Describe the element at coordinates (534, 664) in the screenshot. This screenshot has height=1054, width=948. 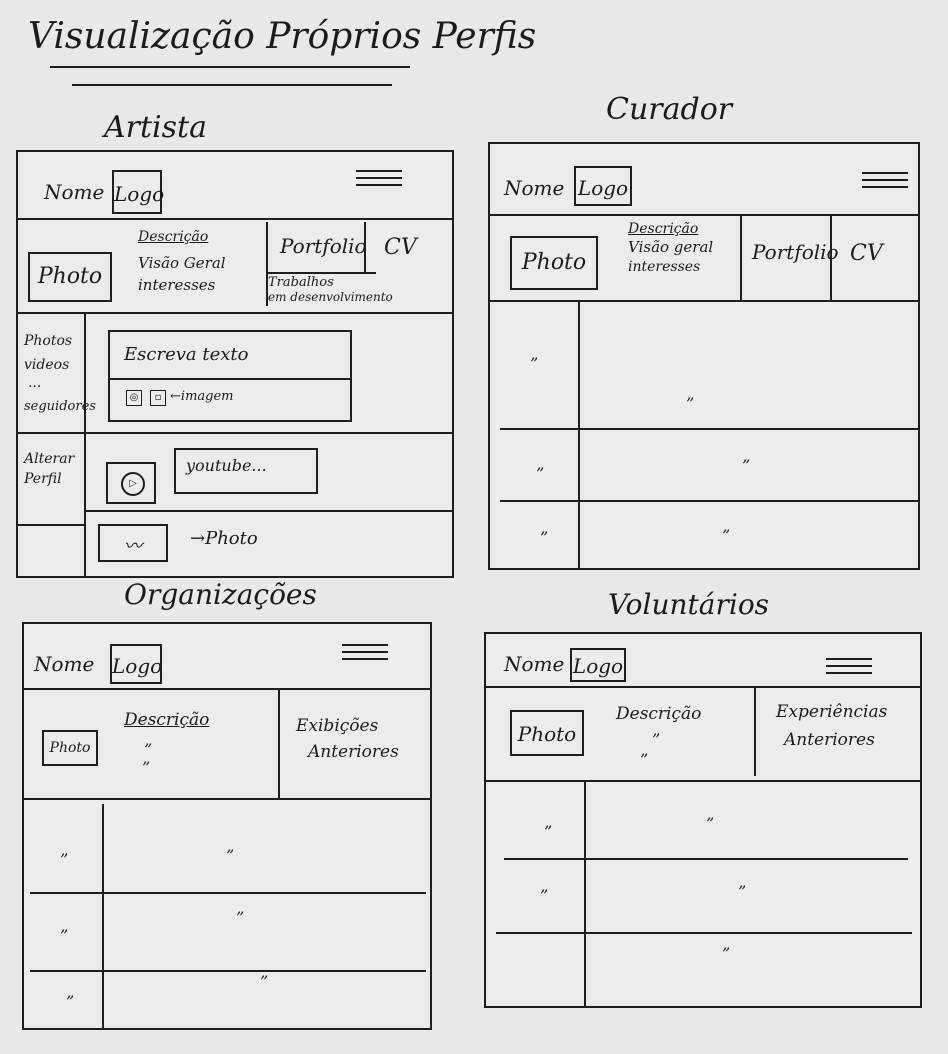
I see `voluntarios-nome: Nome` at that location.